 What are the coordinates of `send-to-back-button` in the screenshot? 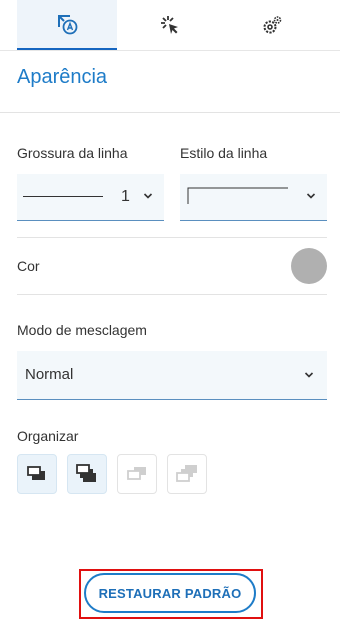 It's located at (187, 474).